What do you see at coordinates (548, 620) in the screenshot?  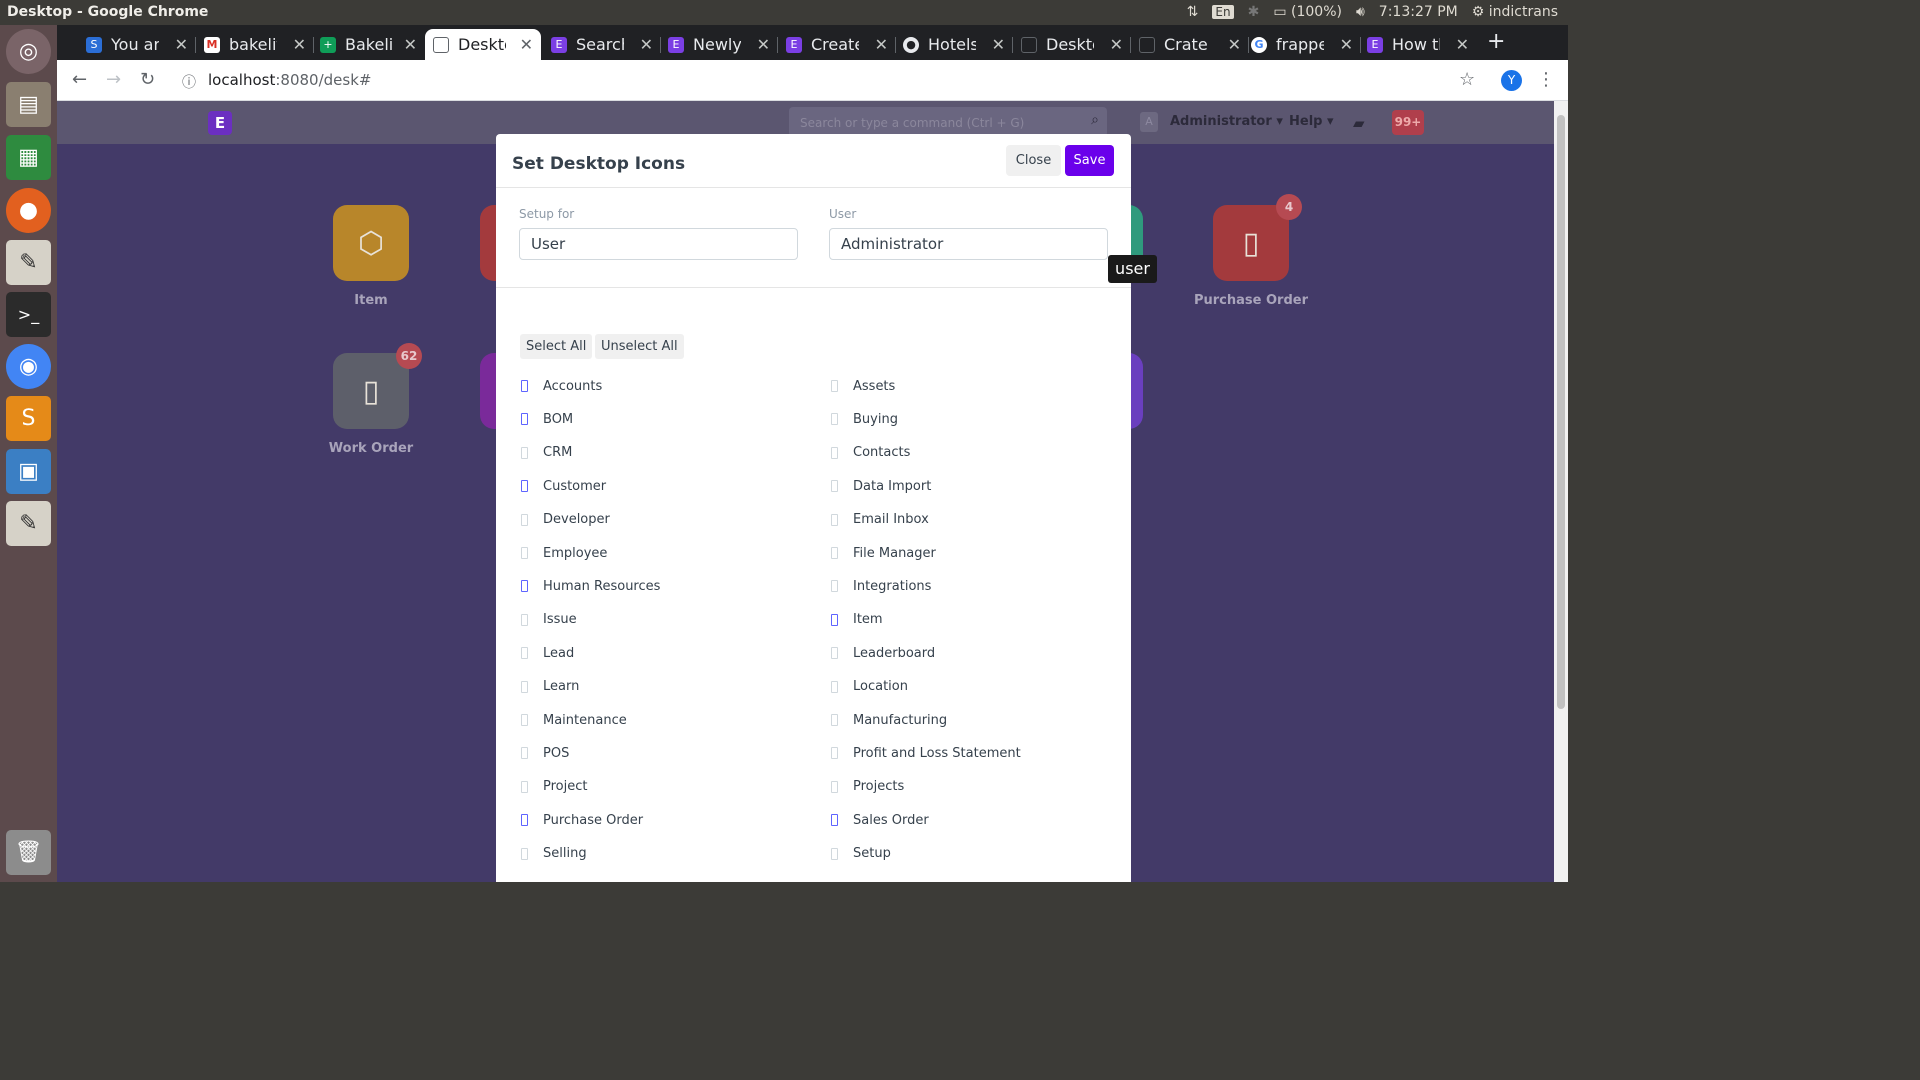 I see `icon-checkbox-item: Issue` at bounding box center [548, 620].